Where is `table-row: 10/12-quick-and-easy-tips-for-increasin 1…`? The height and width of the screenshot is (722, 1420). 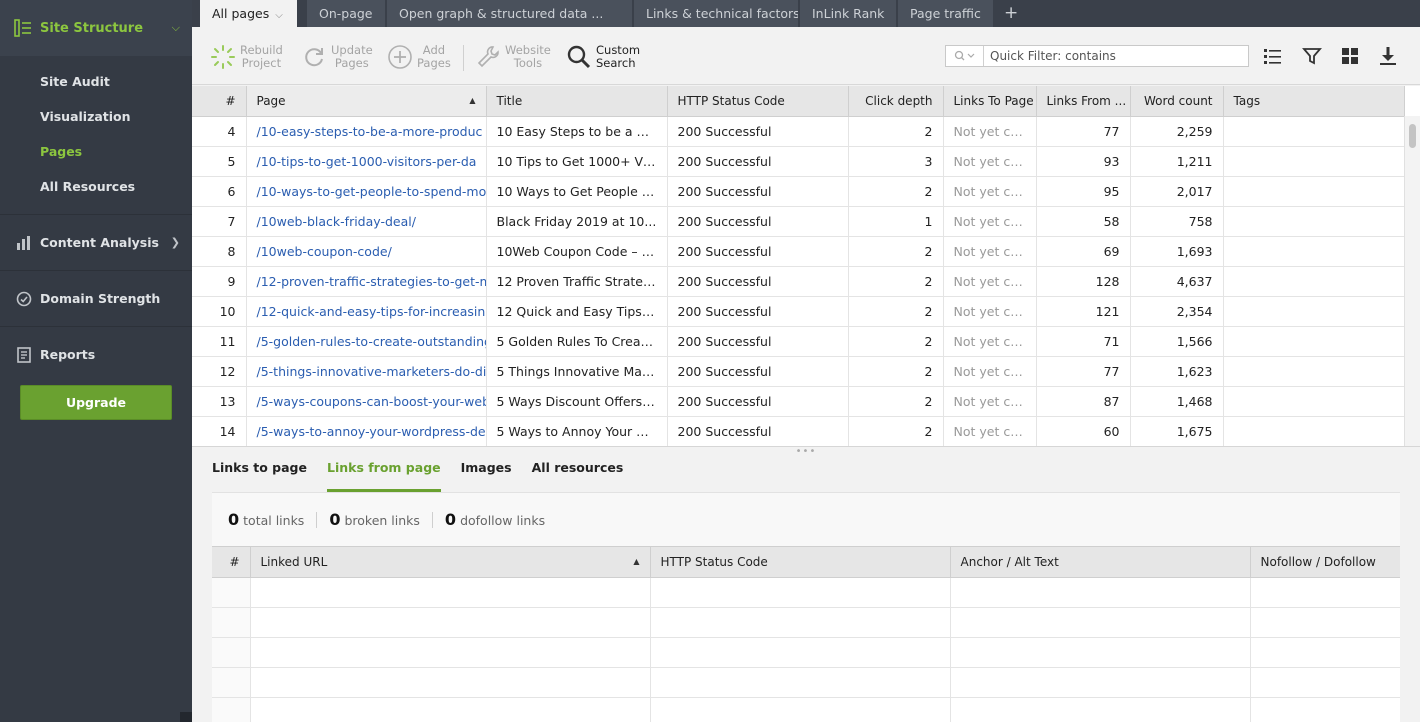
table-row: 10/12-quick-and-easy-tips-for-increasin 1… is located at coordinates (798, 311).